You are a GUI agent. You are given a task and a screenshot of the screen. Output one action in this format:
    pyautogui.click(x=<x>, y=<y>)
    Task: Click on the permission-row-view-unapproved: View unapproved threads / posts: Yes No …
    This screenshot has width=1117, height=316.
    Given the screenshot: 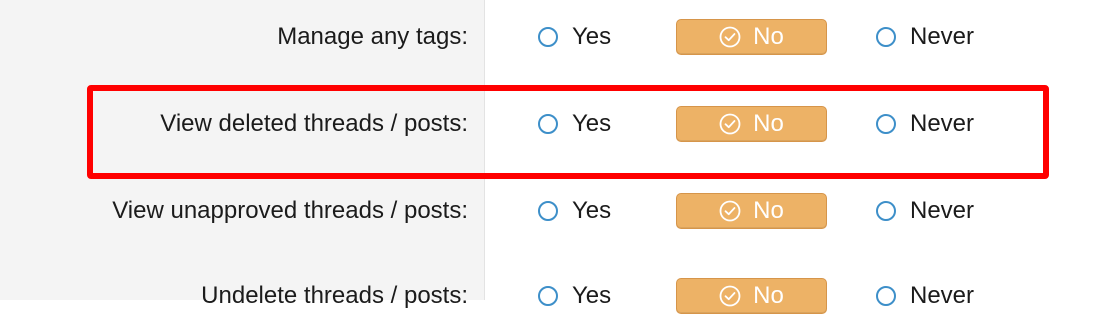 What is the action you would take?
    pyautogui.click(x=558, y=211)
    